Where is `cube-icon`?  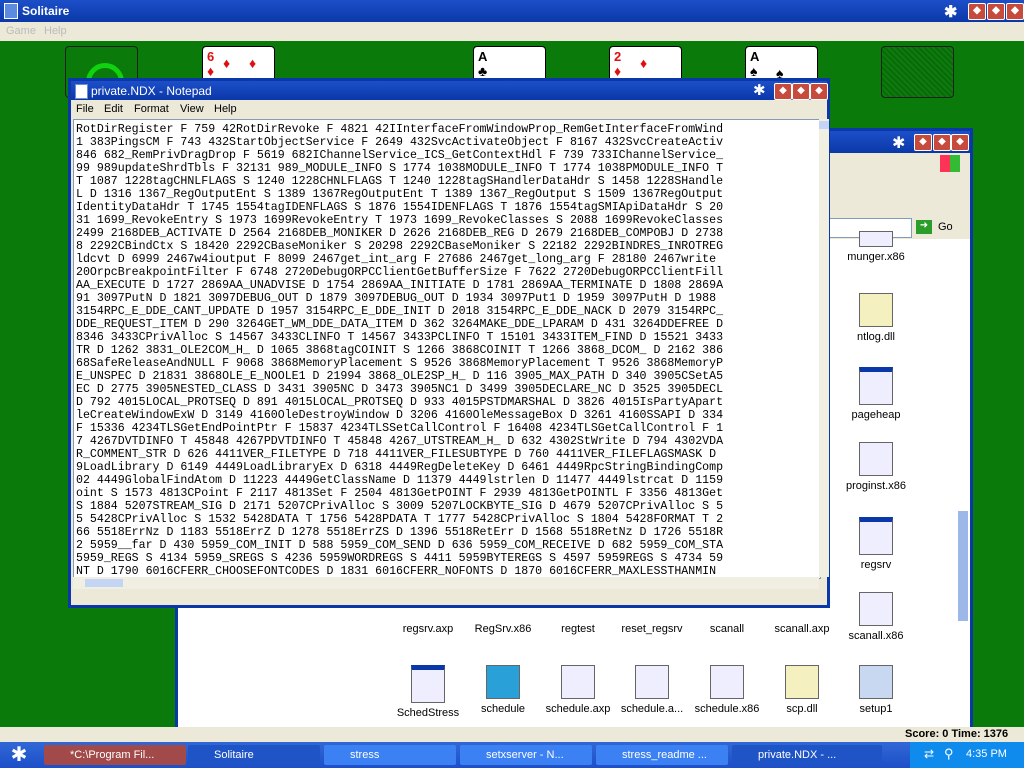 cube-icon is located at coordinates (503, 682).